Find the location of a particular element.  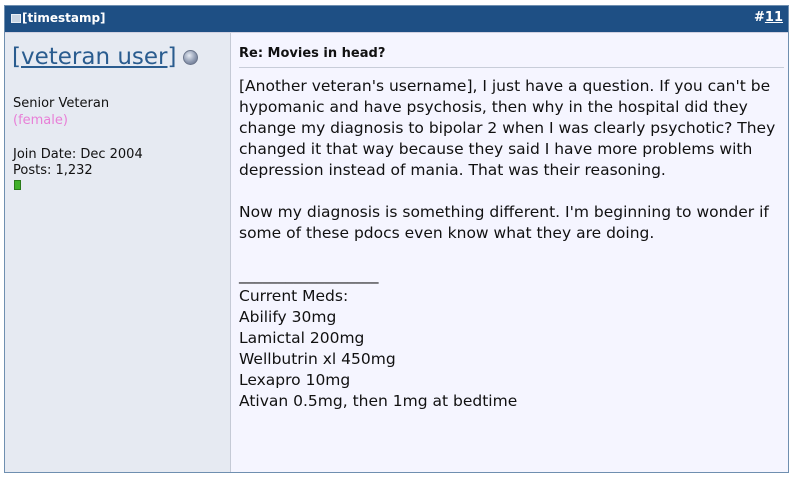

user-rank: Senior Veteran is located at coordinates (61, 103).